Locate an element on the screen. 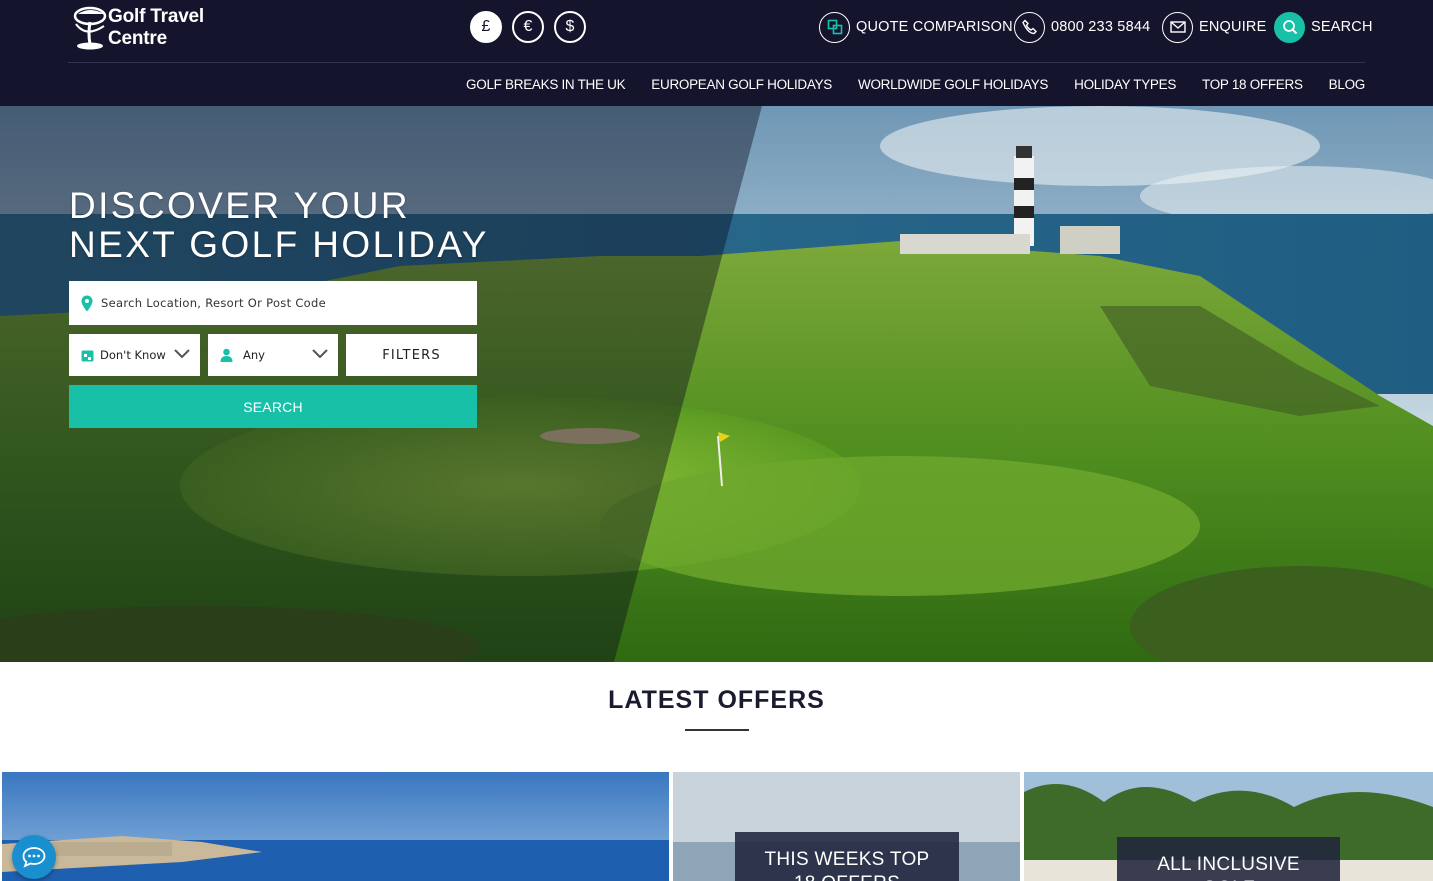 The width and height of the screenshot is (1433, 881). currency-eur-button: € is located at coordinates (528, 27).